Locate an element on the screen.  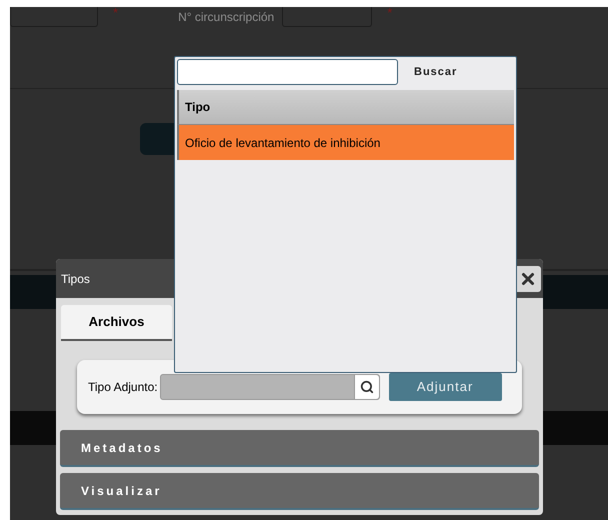
list-row: Oficio de levantamiento de inhibición is located at coordinates (345, 142).